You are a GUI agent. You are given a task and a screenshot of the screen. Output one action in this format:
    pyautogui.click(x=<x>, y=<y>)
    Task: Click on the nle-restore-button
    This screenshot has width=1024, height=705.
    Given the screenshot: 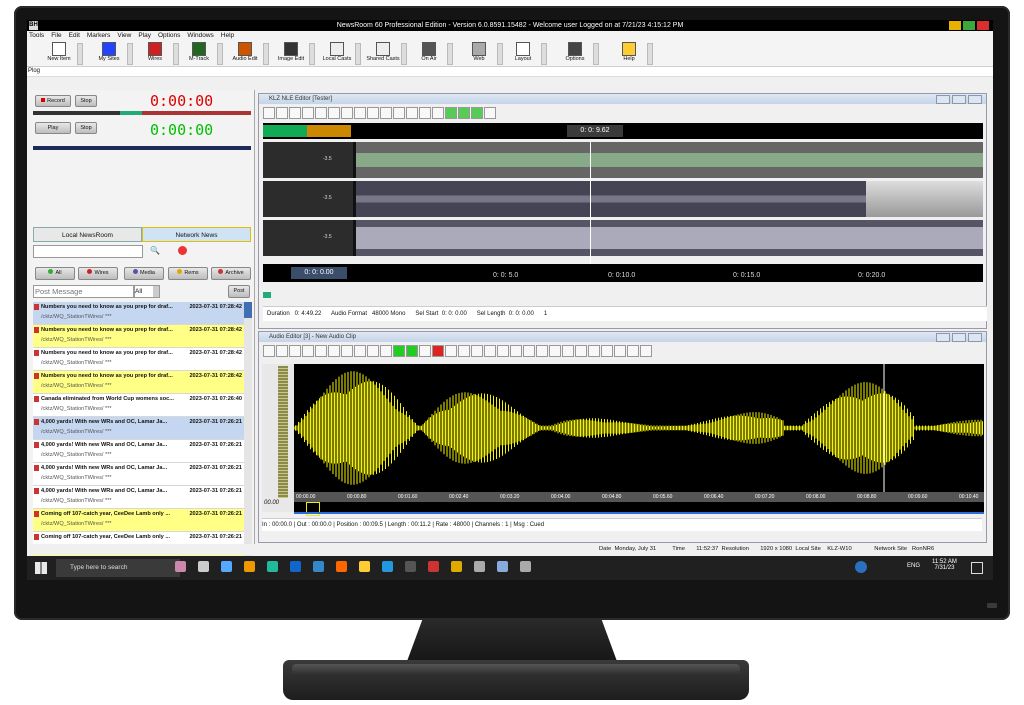 What is the action you would take?
    pyautogui.click(x=959, y=99)
    